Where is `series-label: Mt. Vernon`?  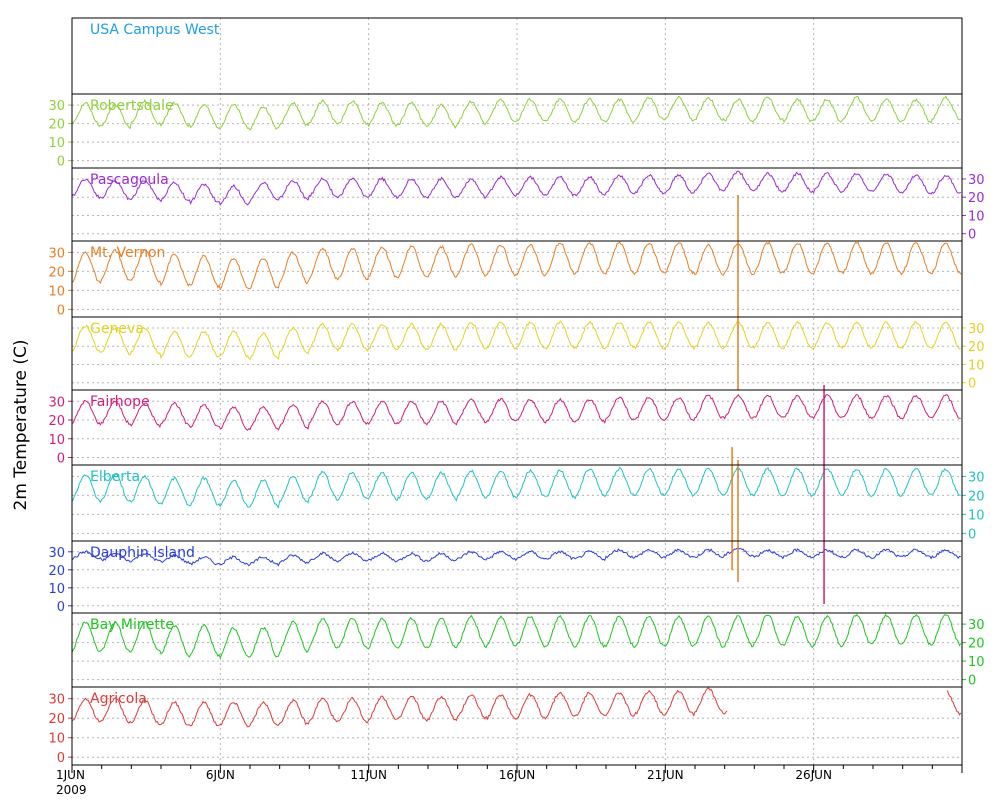
series-label: Mt. Vernon is located at coordinates (127, 253).